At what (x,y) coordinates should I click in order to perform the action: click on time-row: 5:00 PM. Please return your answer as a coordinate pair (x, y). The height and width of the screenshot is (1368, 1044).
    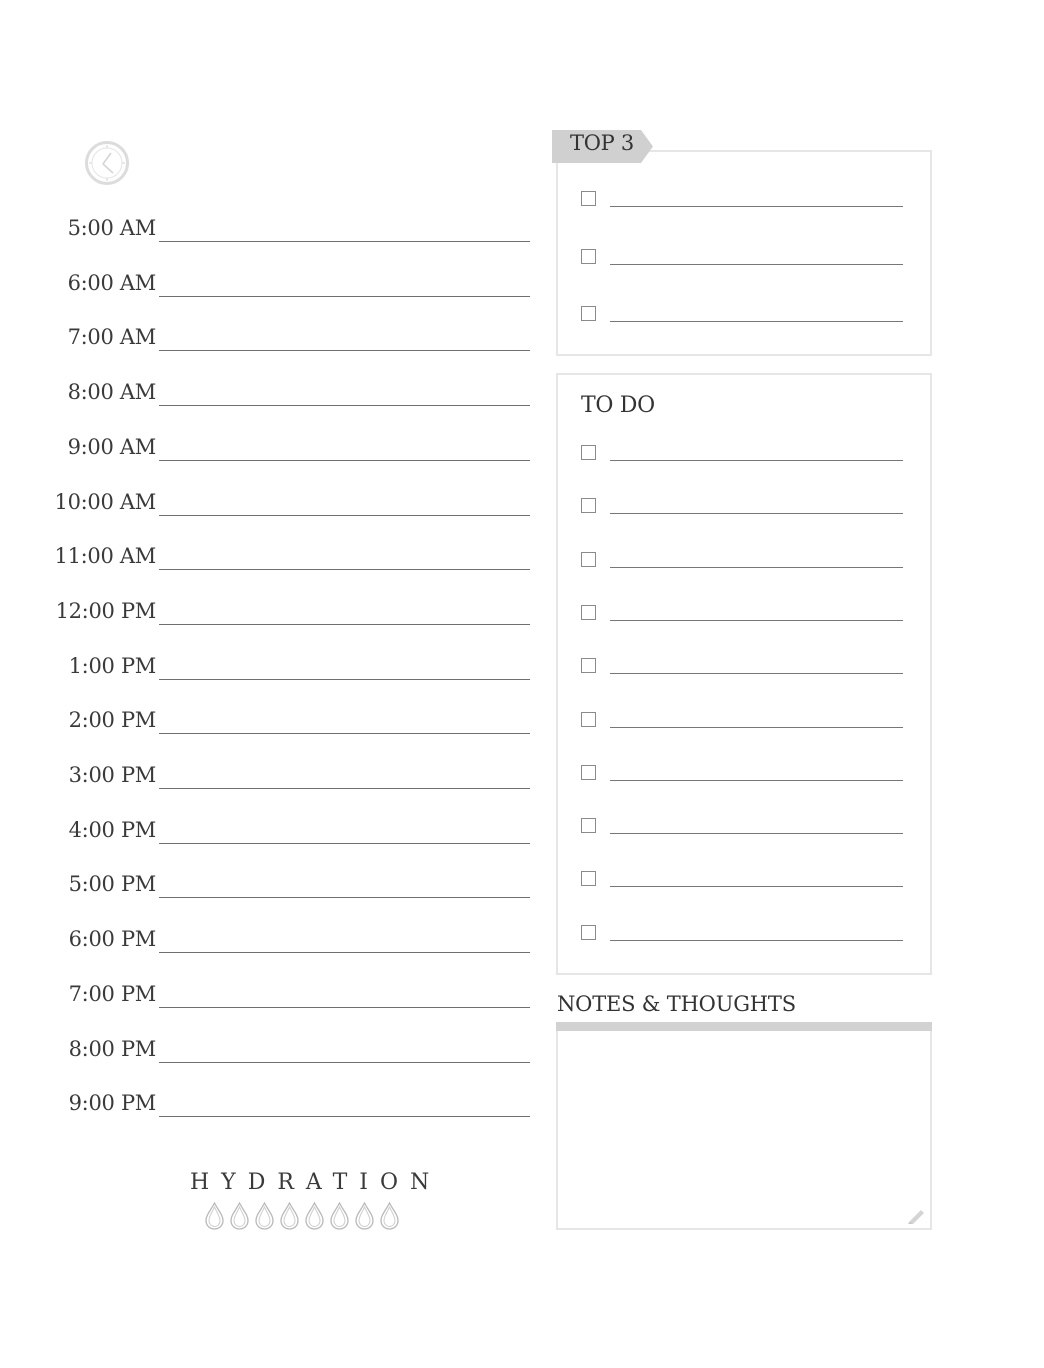
    Looking at the image, I should click on (270, 886).